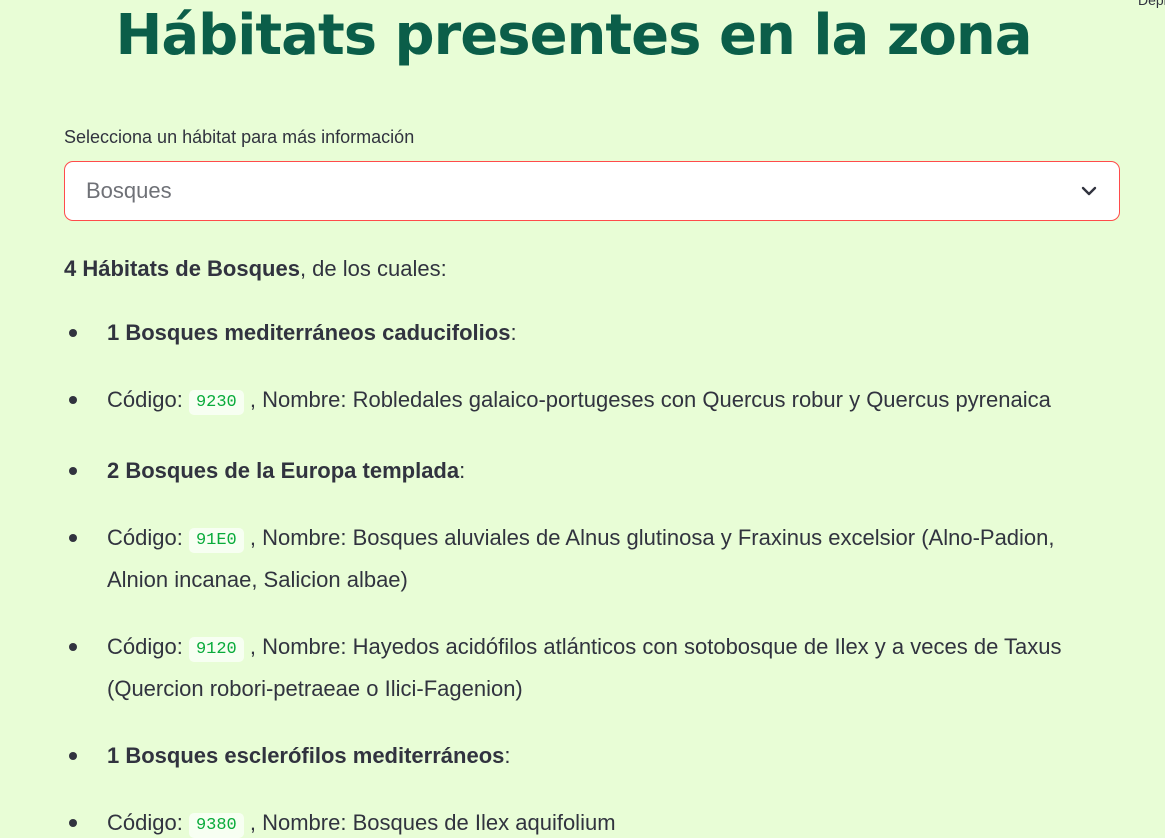  Describe the element at coordinates (283, 470) in the screenshot. I see `group-label: 2 Bosques de la Europa templada` at that location.